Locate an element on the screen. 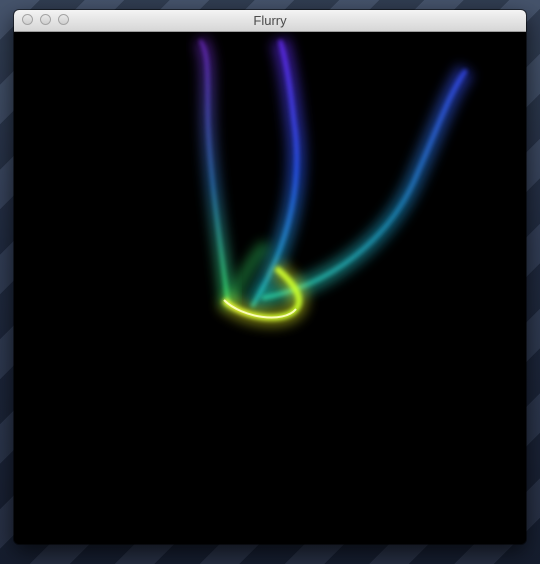  stream-middle is located at coordinates (275, 174).